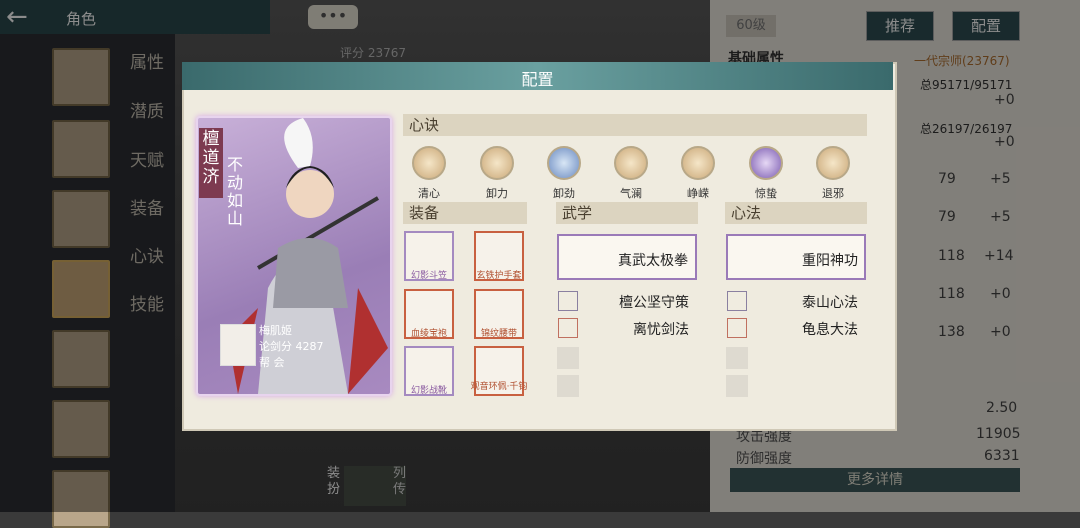 The image size is (1080, 528). Describe the element at coordinates (627, 213) in the screenshot. I see `martial-section-title: 武学` at that location.